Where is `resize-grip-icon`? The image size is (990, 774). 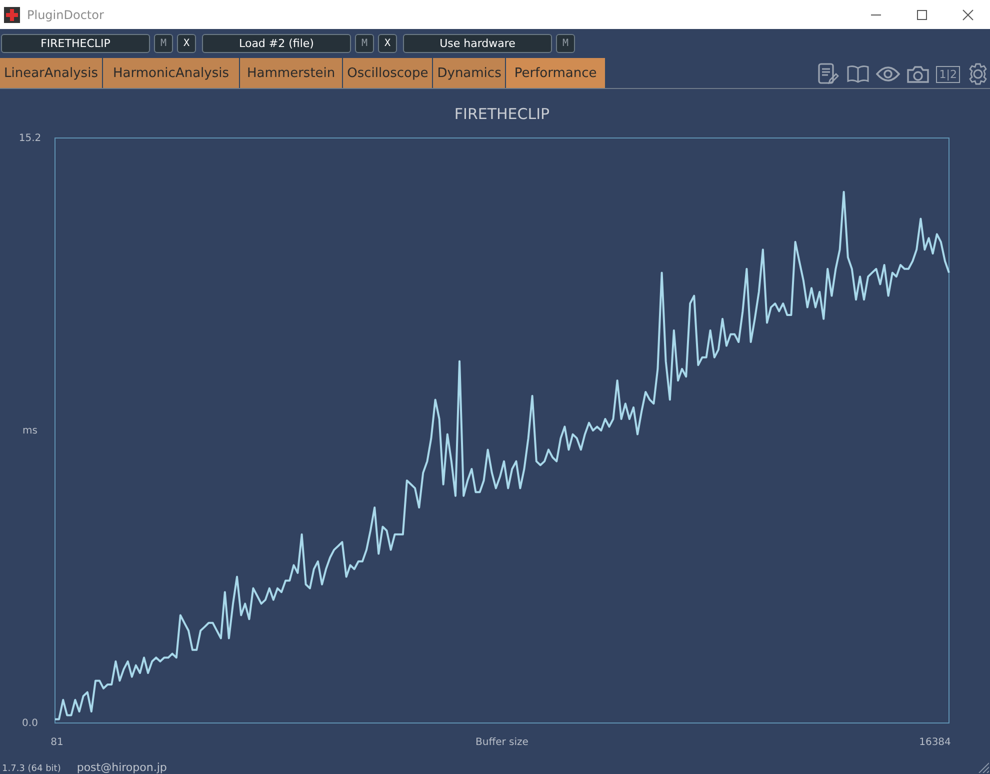
resize-grip-icon is located at coordinates (983, 767).